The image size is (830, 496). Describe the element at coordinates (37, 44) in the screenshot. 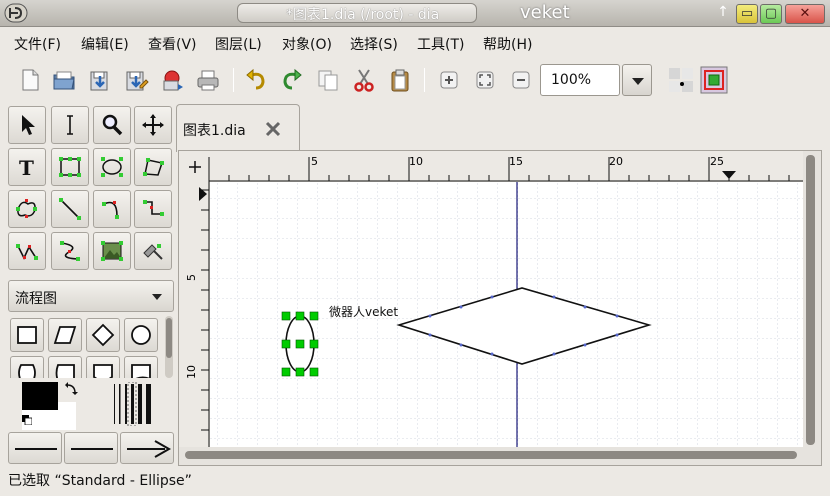

I see `menu-file: 文件(F)` at that location.